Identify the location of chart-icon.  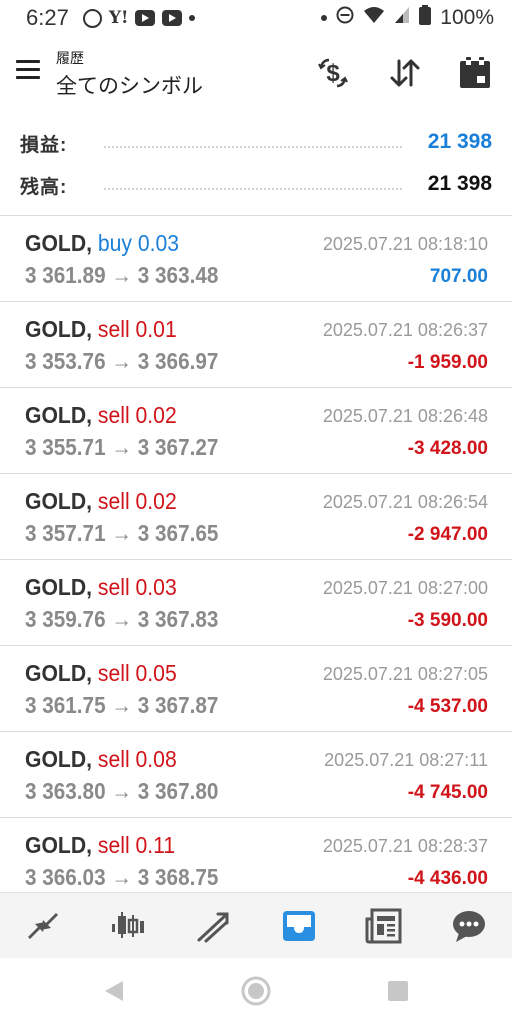
(128, 926).